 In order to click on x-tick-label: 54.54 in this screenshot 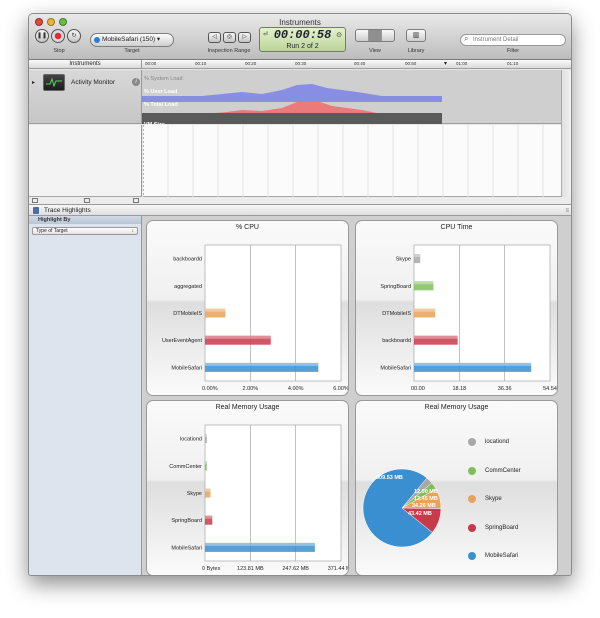, I will do `click(550, 389)`.